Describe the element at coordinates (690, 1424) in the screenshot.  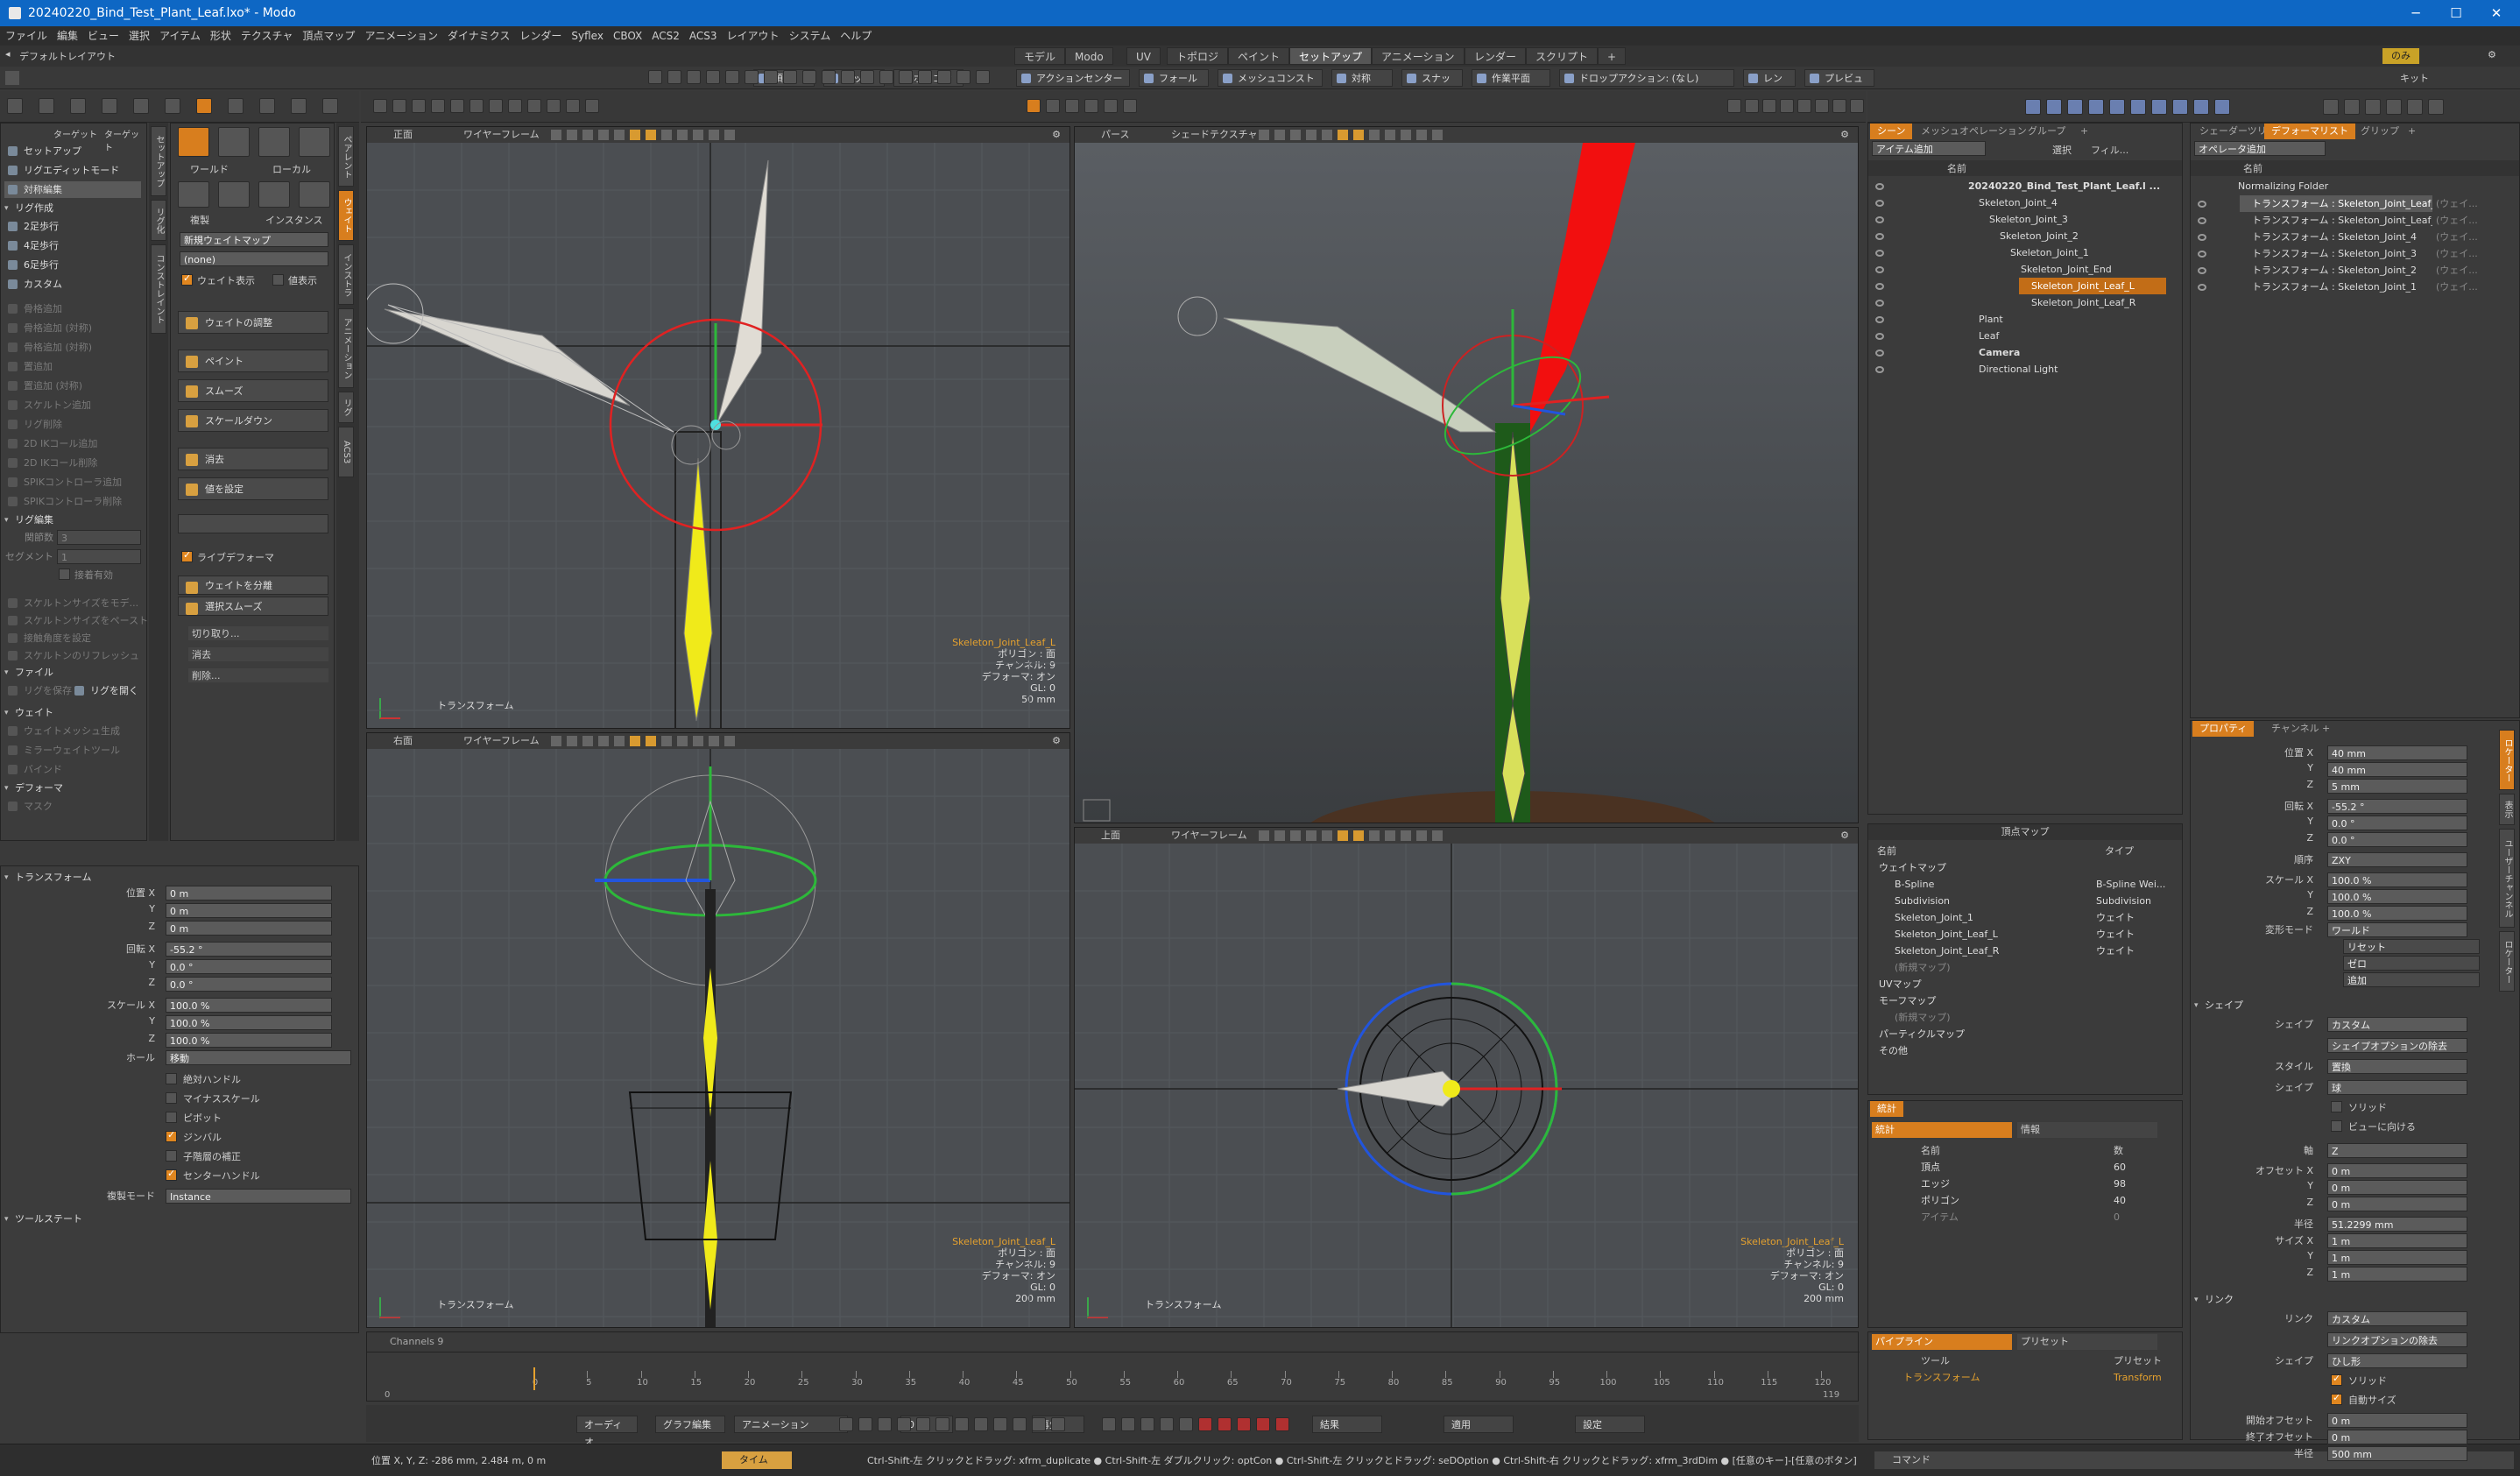
I see `transport-control: グラフ編集` at that location.